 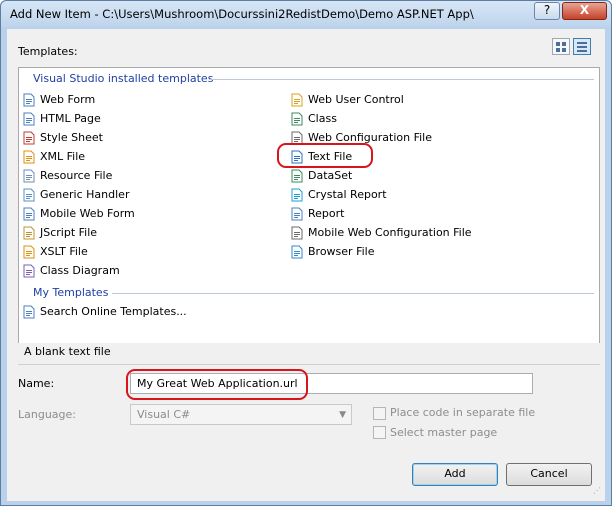 What do you see at coordinates (297, 214) in the screenshot?
I see `report-icon` at bounding box center [297, 214].